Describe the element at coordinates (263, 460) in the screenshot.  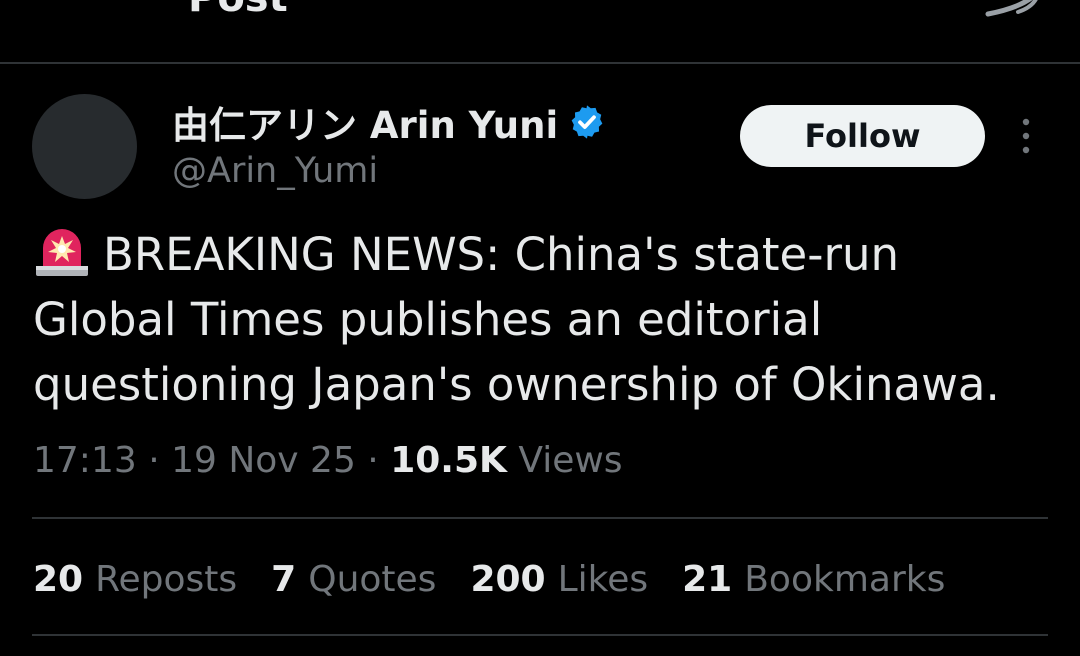
I see `tweet-date: 19 Nov 25` at that location.